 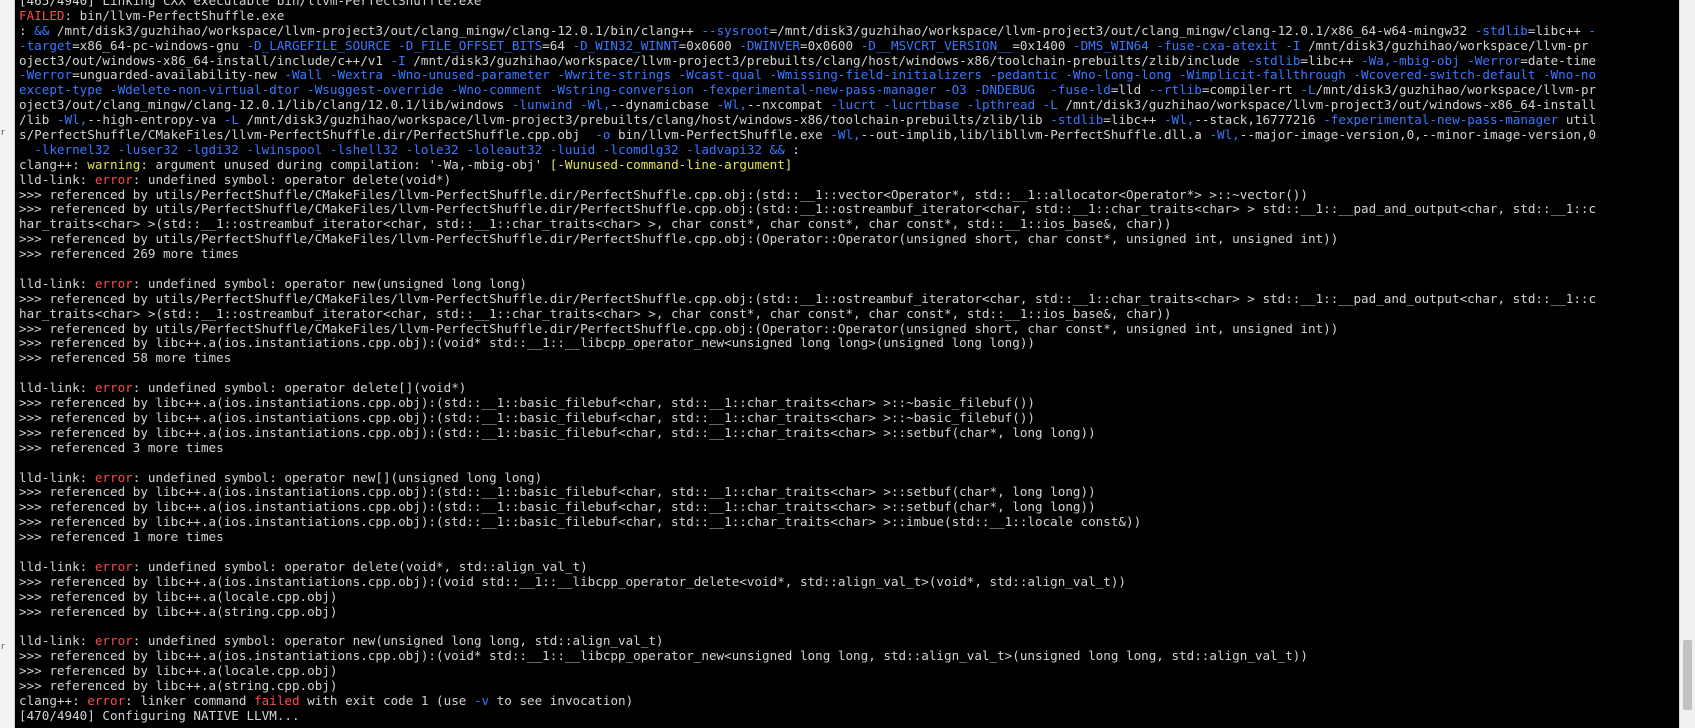 What do you see at coordinates (46, 75) in the screenshot?
I see `flag-text: -Werror` at bounding box center [46, 75].